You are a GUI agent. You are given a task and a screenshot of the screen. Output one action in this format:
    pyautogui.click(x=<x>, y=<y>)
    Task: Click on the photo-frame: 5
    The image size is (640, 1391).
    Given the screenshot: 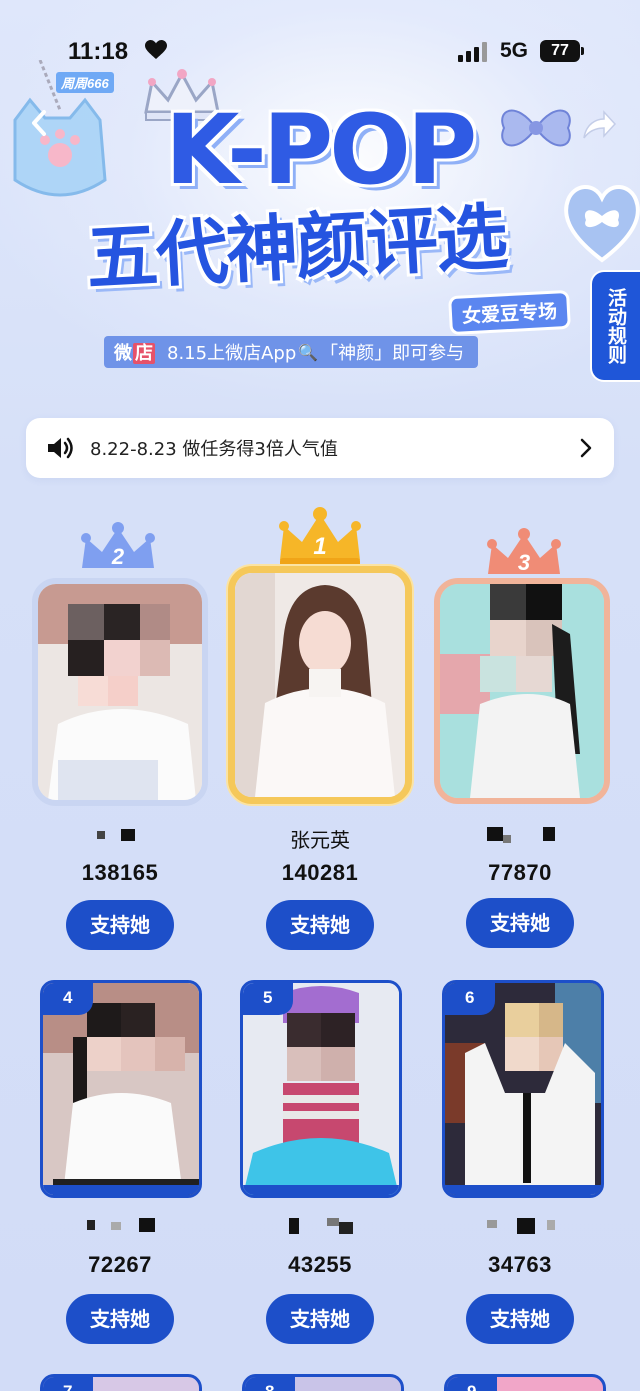 What is the action you would take?
    pyautogui.click(x=321, y=1089)
    